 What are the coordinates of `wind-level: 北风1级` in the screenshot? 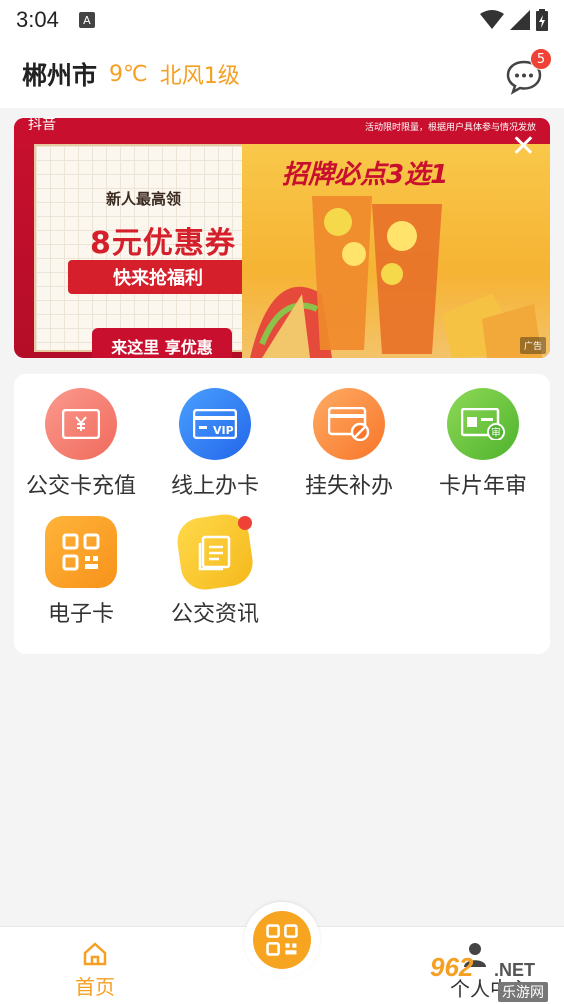 It's located at (199, 76).